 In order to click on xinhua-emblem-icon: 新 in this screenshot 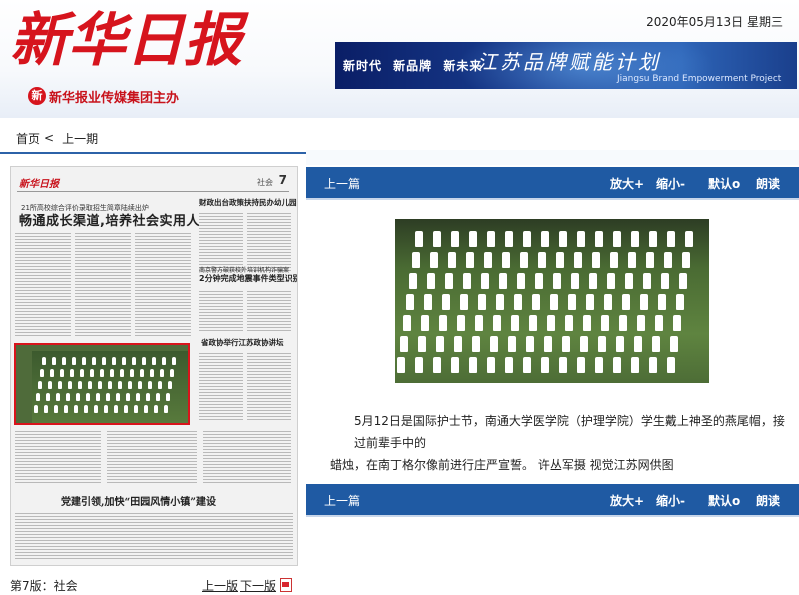, I will do `click(37, 96)`.